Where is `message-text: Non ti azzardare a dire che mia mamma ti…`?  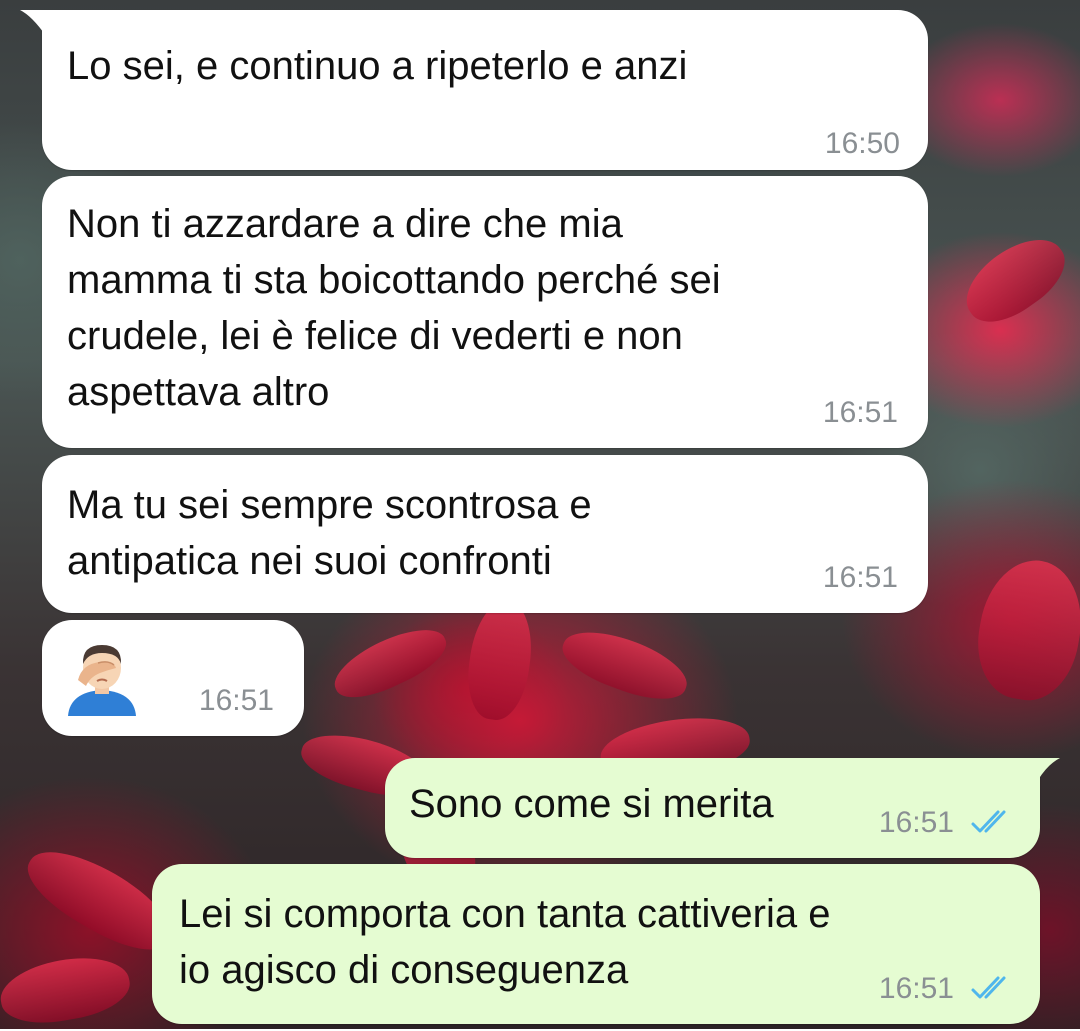
message-text: Non ti azzardare a dire che mia mamma ti… is located at coordinates (394, 308).